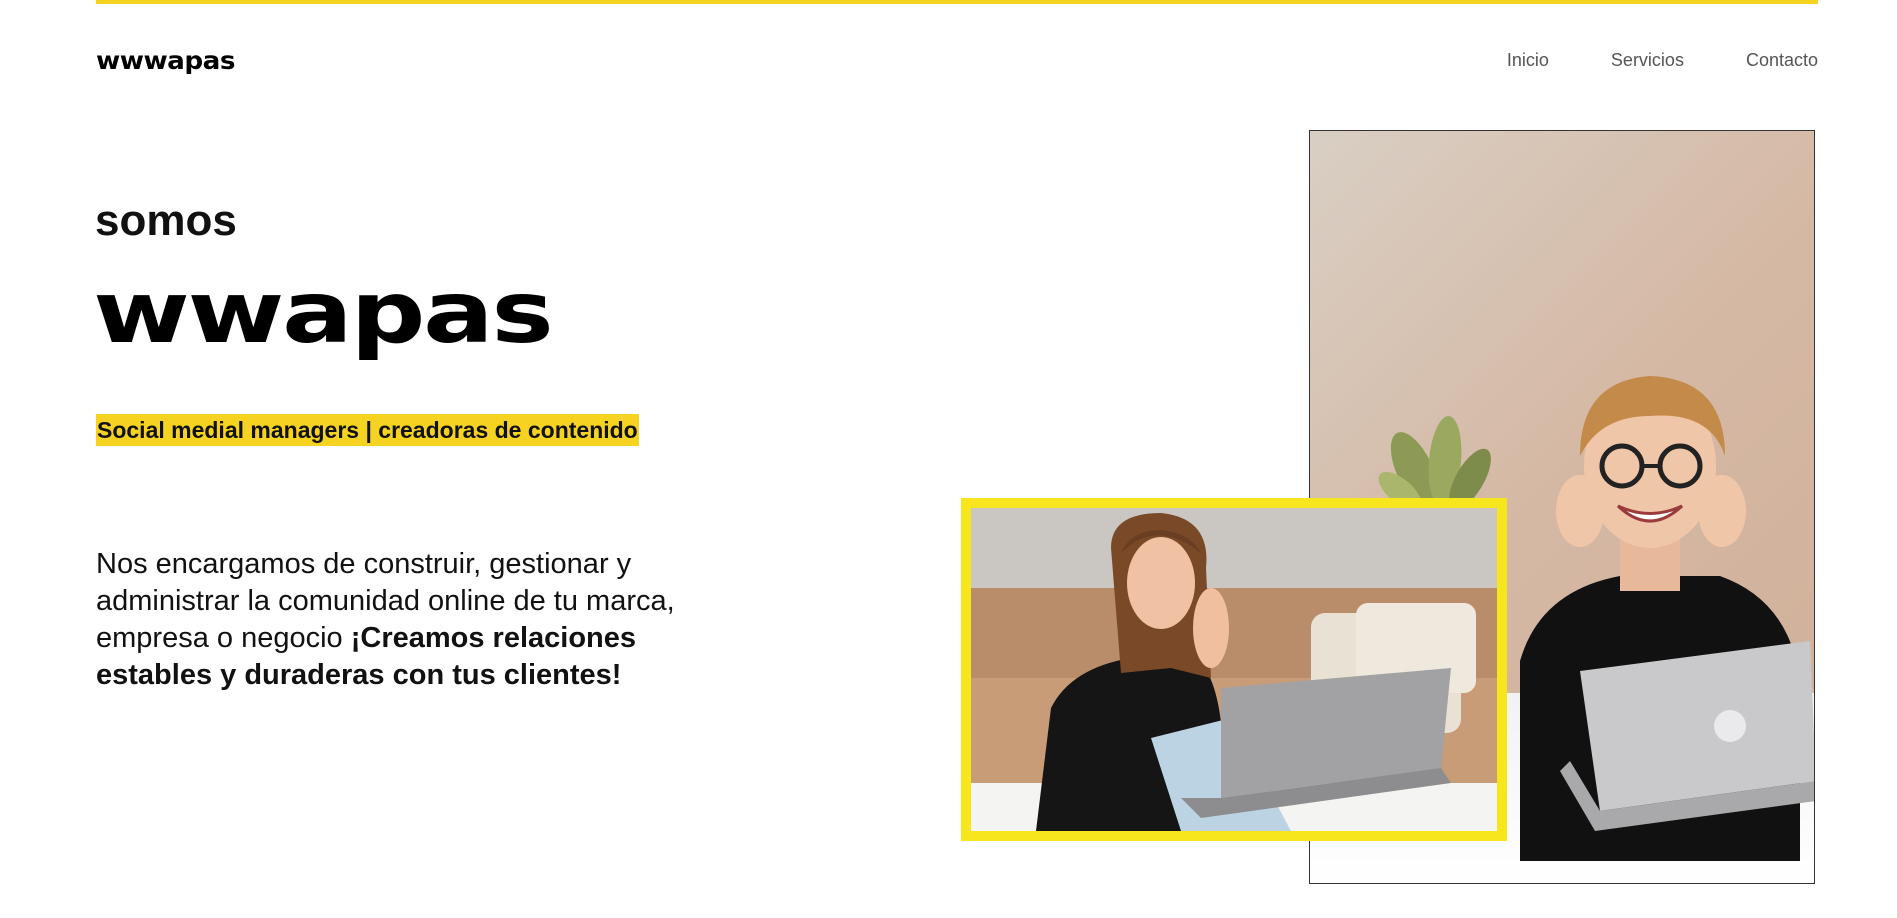  Describe the element at coordinates (165, 60) in the screenshot. I see `site-logo: wwwapas` at that location.